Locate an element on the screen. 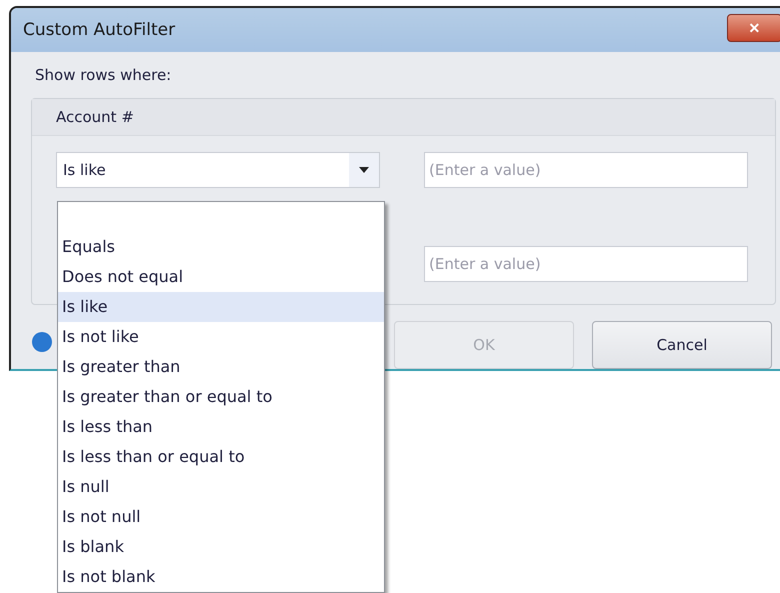 The image size is (780, 593). dropdown-item: Is not null is located at coordinates (221, 517).